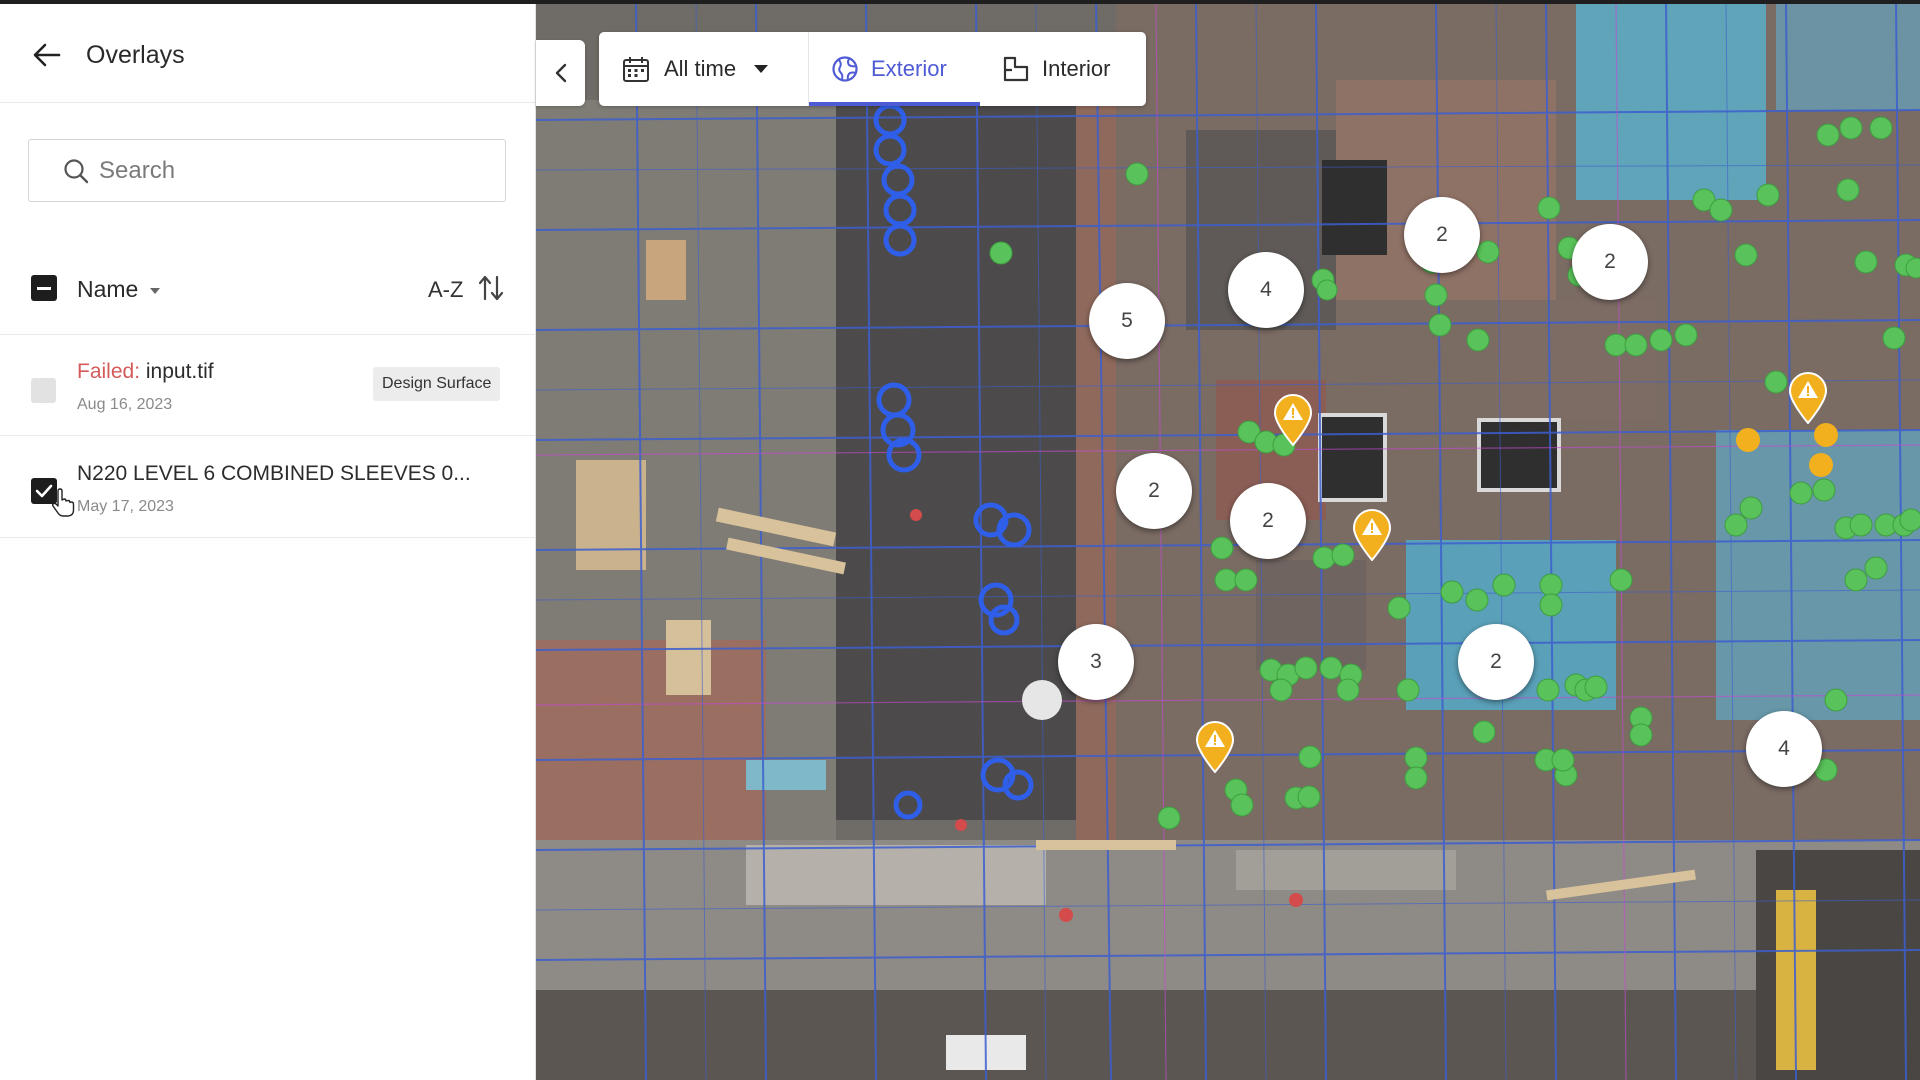  I want to click on calendar-icon, so click(636, 69).